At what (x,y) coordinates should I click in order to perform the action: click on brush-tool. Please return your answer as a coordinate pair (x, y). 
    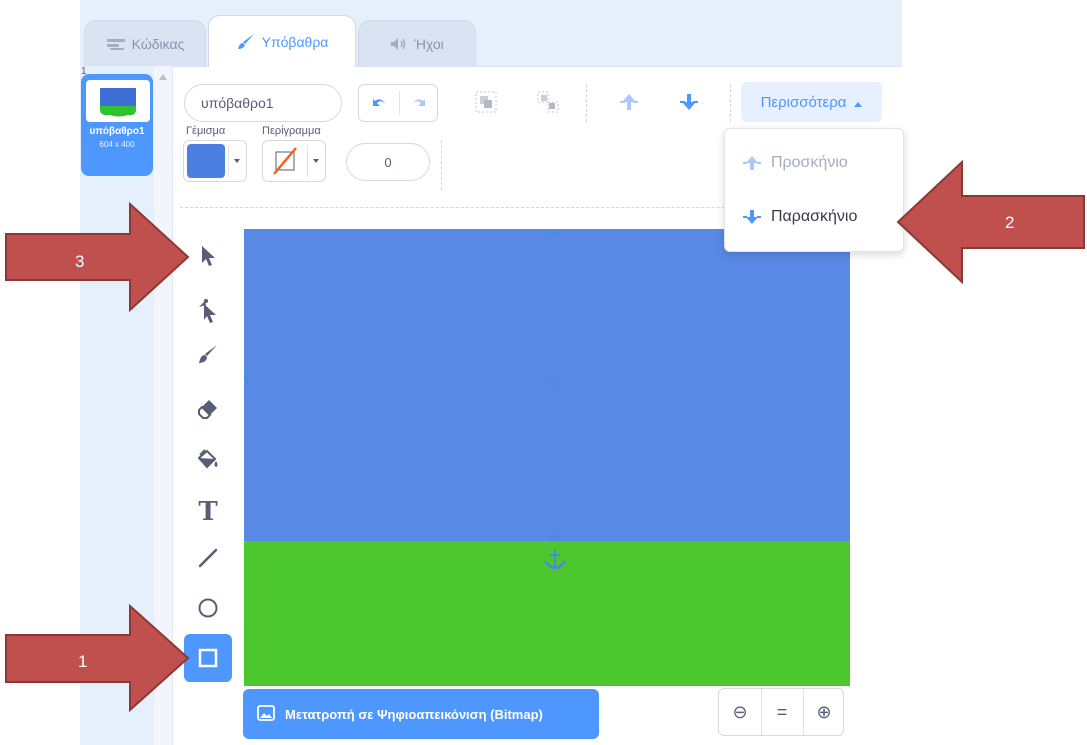
    Looking at the image, I should click on (208, 354).